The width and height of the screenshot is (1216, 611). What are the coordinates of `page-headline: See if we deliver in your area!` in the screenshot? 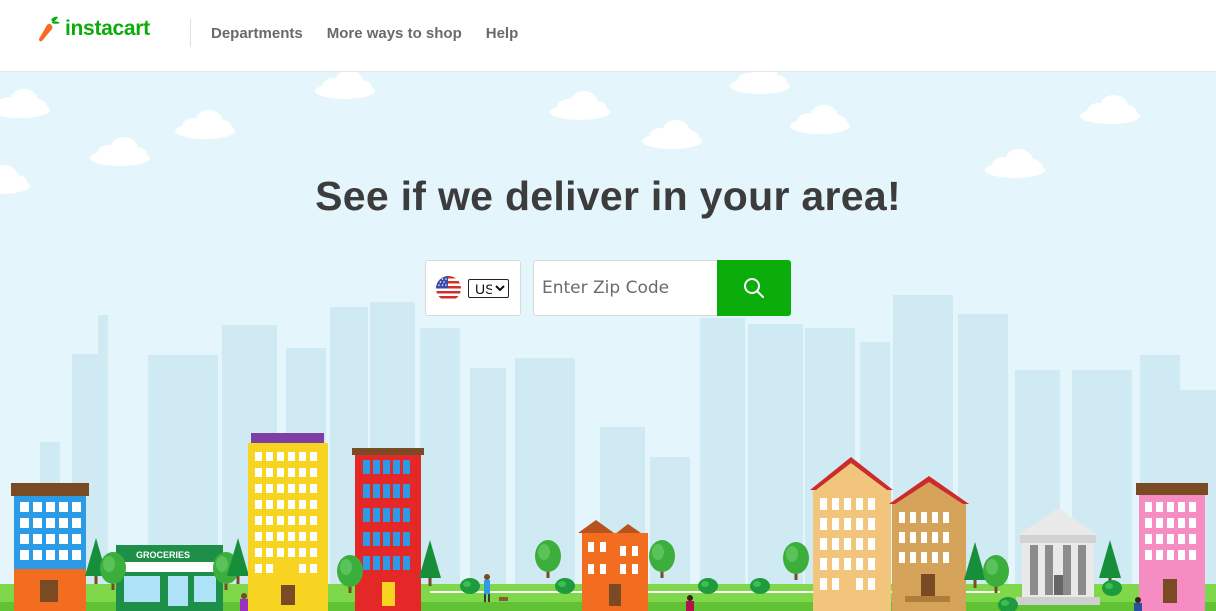 It's located at (608, 196).